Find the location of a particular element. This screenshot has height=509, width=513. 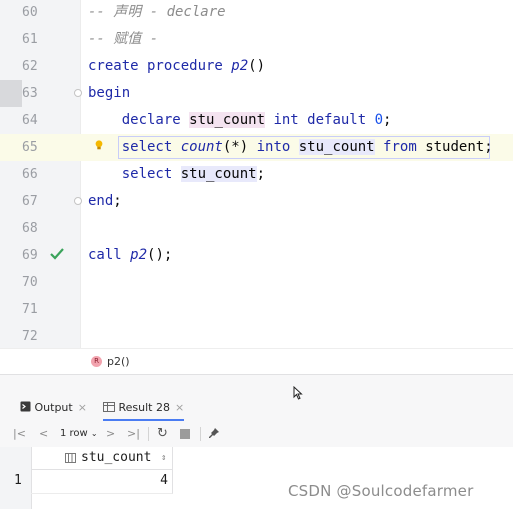

services-tabs: Output × Result 28 × is located at coordinates (256, 408).